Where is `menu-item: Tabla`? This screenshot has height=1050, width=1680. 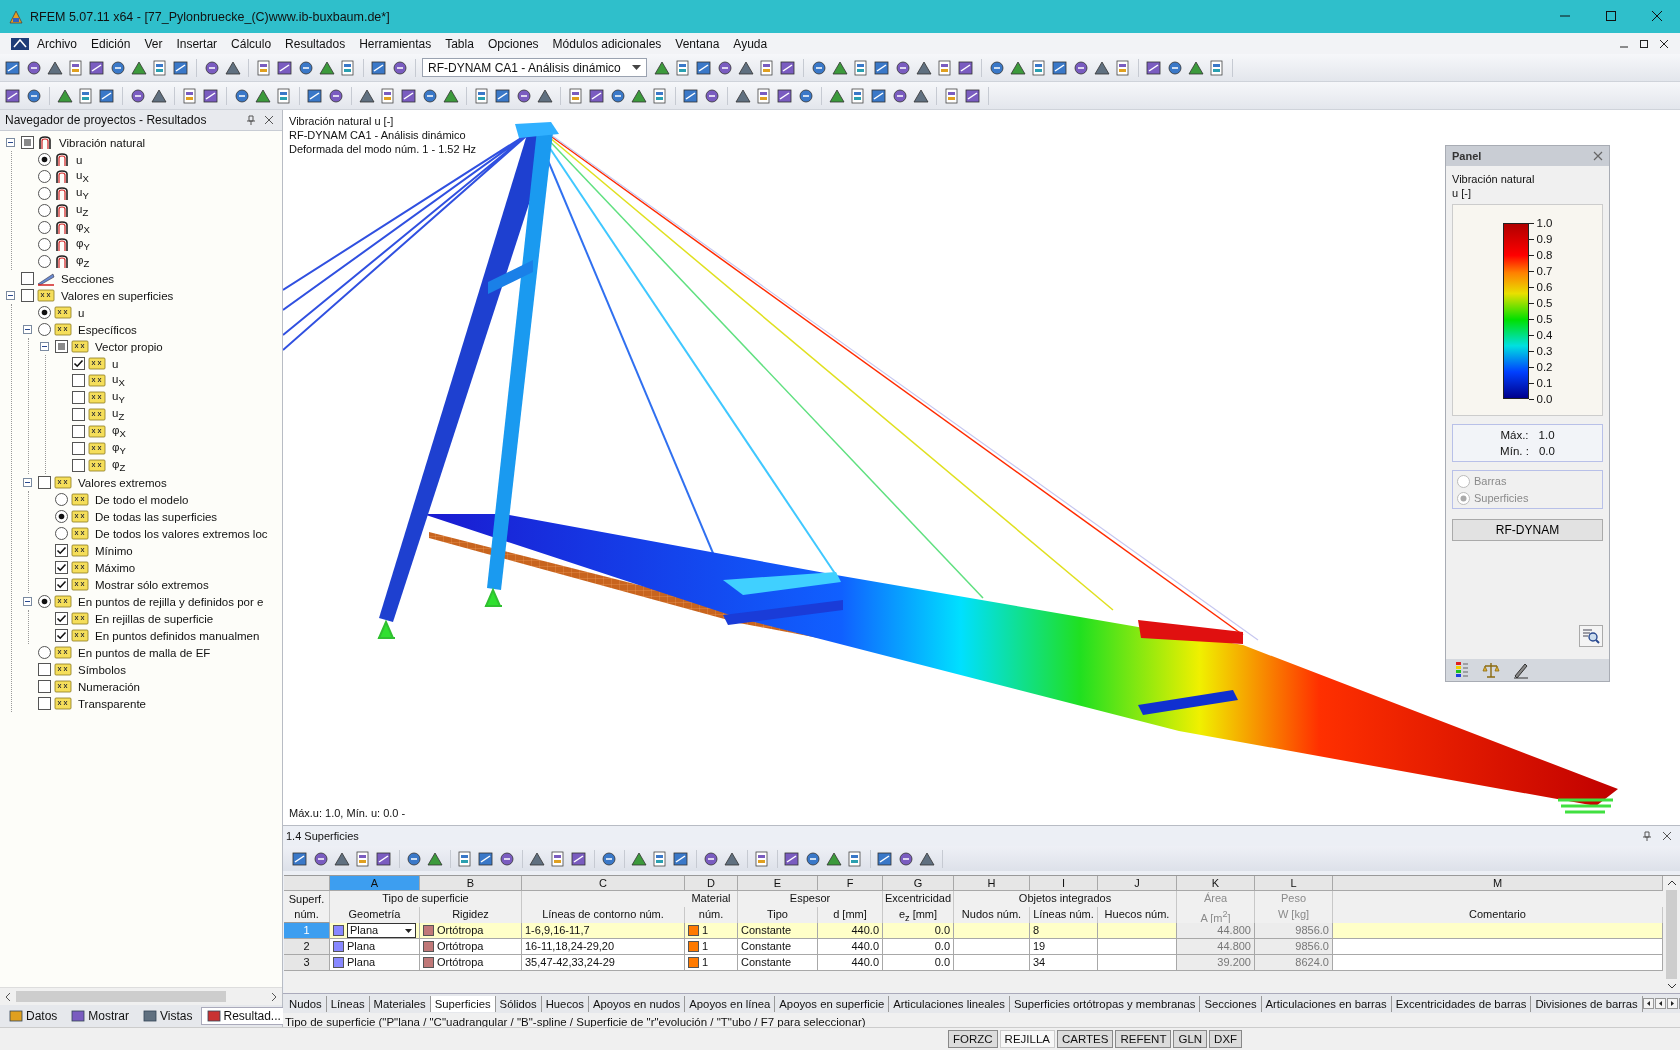
menu-item: Tabla is located at coordinates (459, 43).